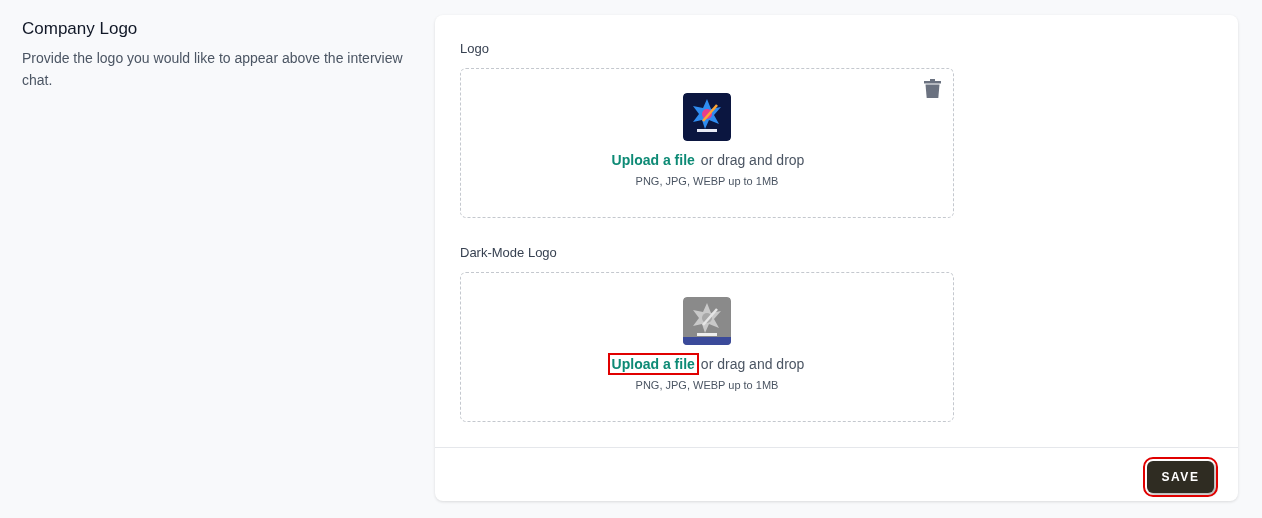  Describe the element at coordinates (509, 252) in the screenshot. I see `field-label: Dark-Mode Logo` at that location.